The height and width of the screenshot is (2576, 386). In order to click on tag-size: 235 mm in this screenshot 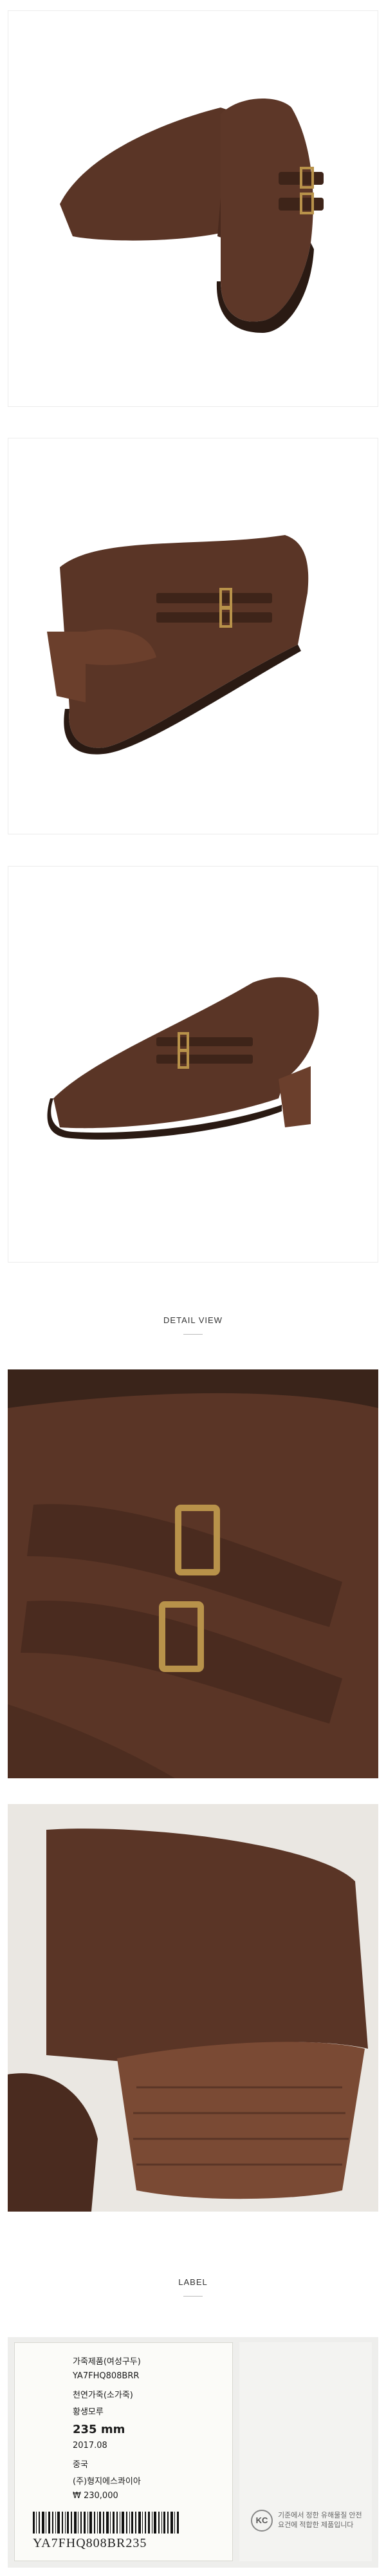, I will do `click(99, 2429)`.